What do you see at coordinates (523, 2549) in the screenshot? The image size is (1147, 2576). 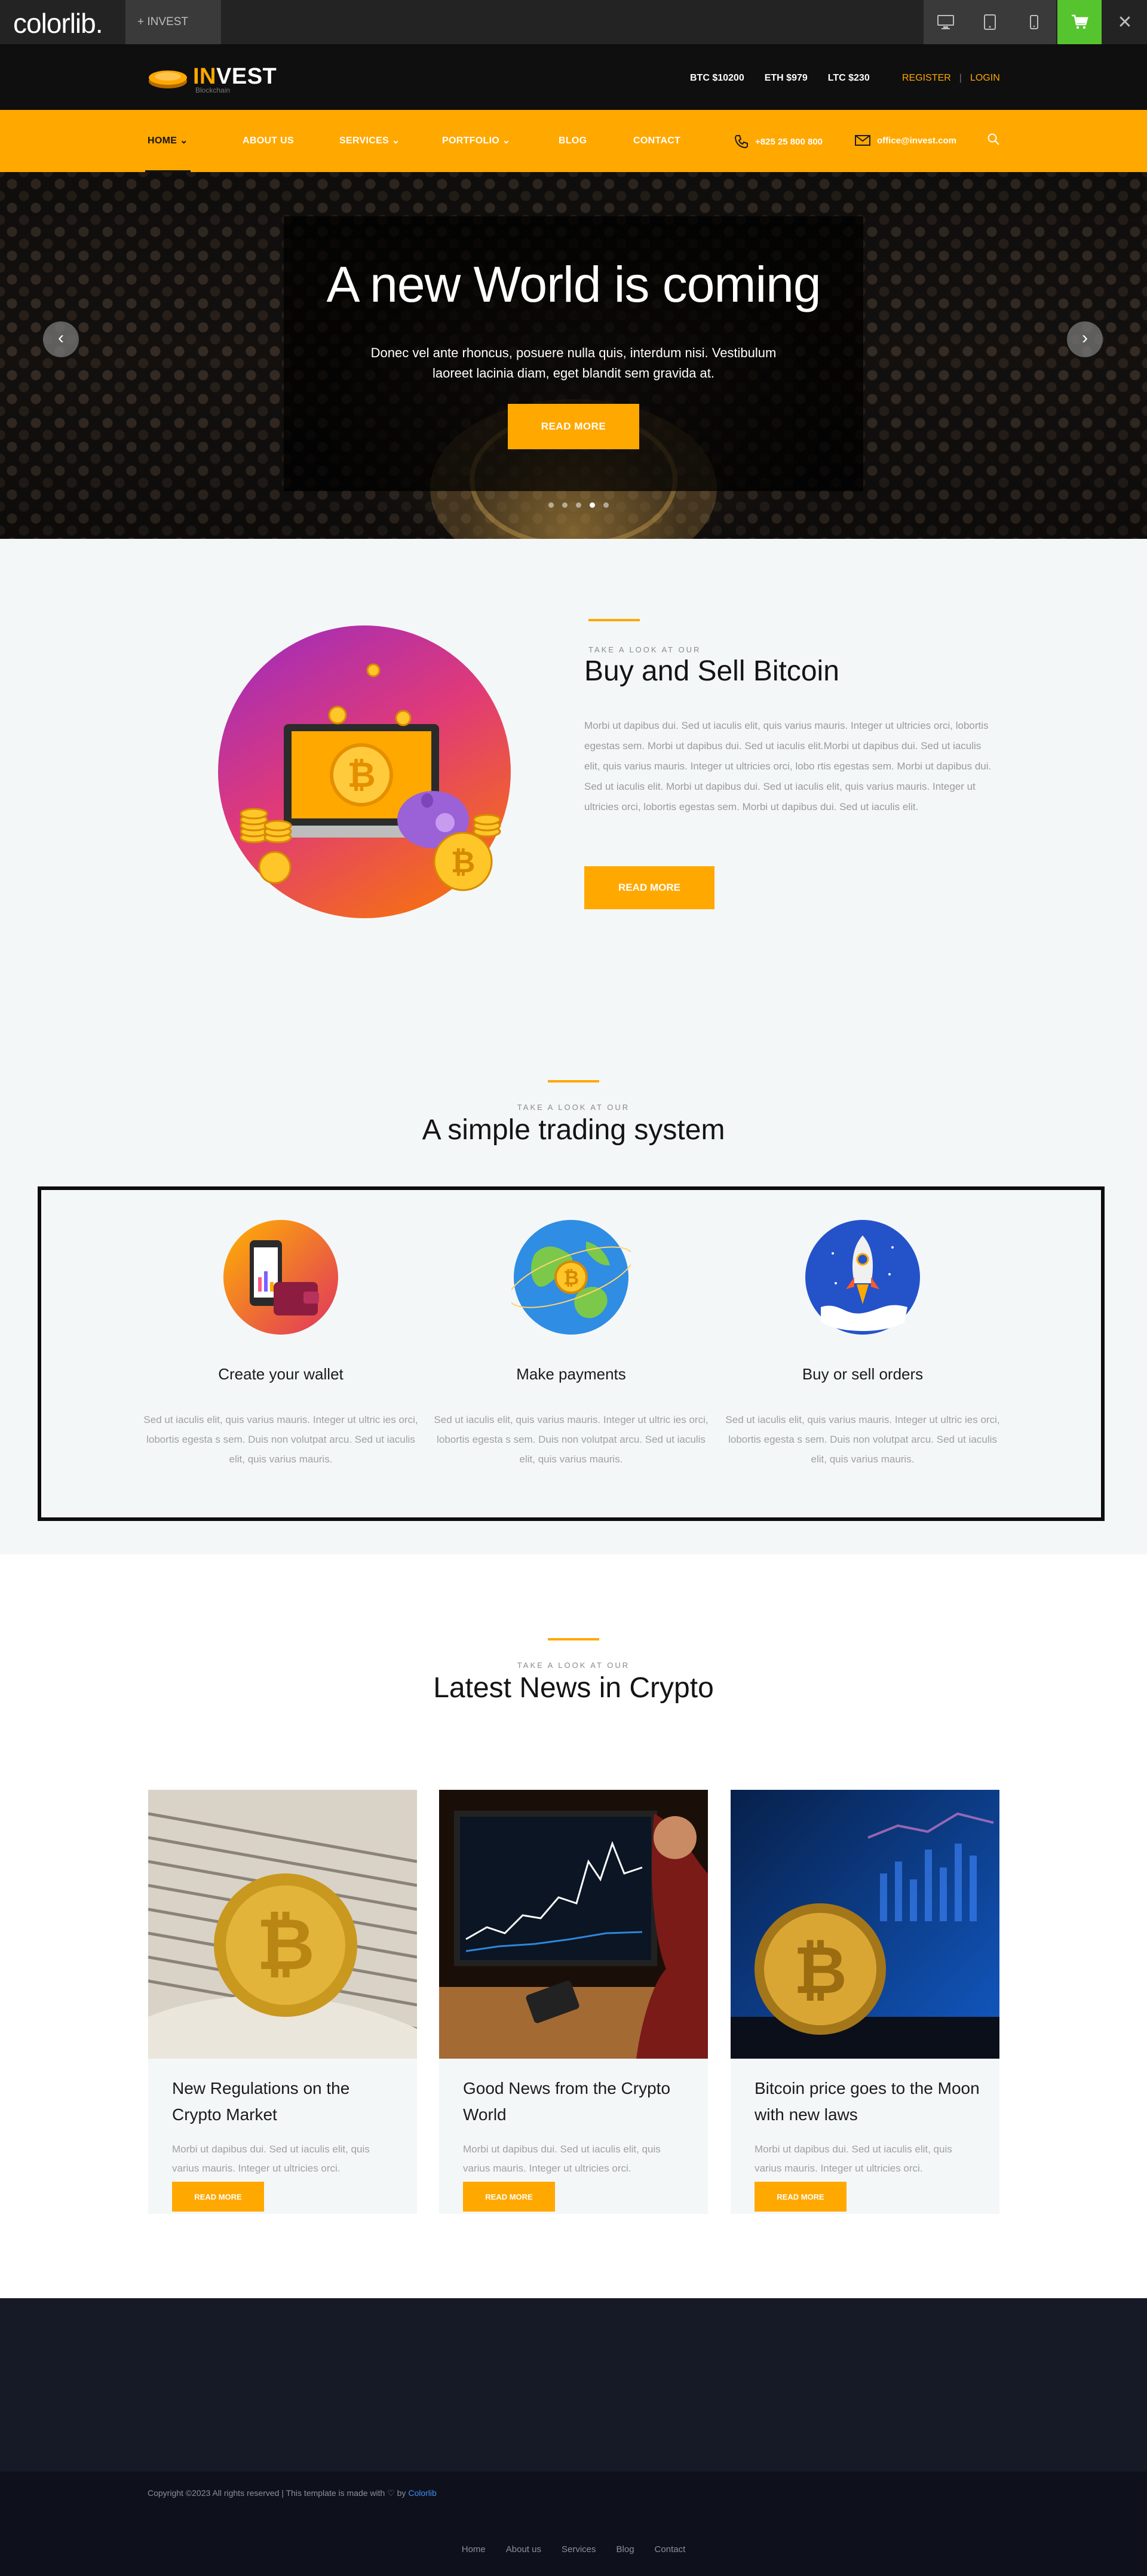 I see `footer-link-about: About us` at bounding box center [523, 2549].